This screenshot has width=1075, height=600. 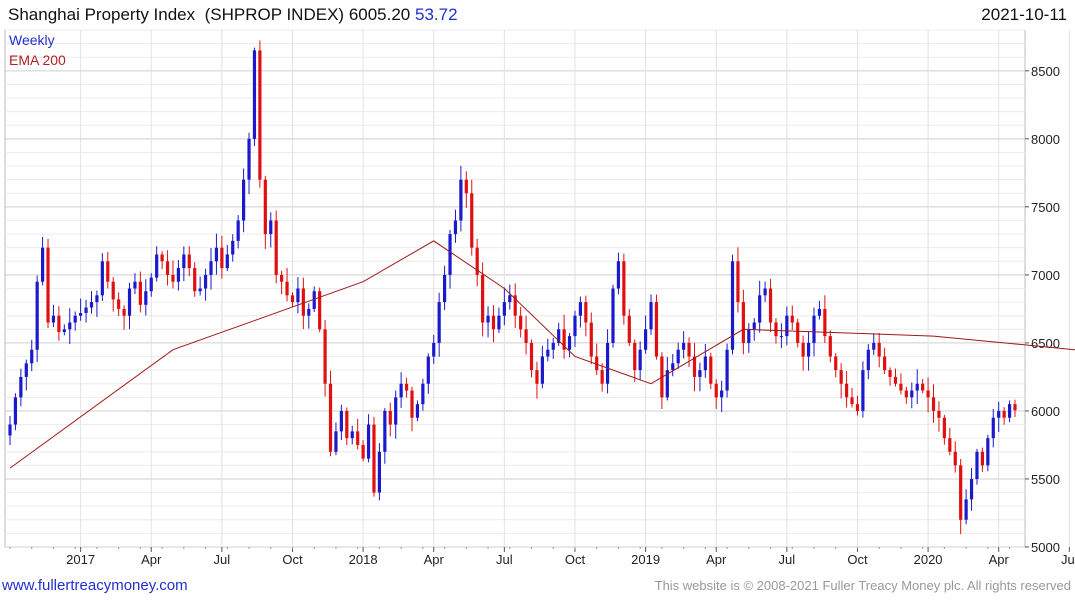 I want to click on x-tick-label: Oct, so click(x=857, y=559).